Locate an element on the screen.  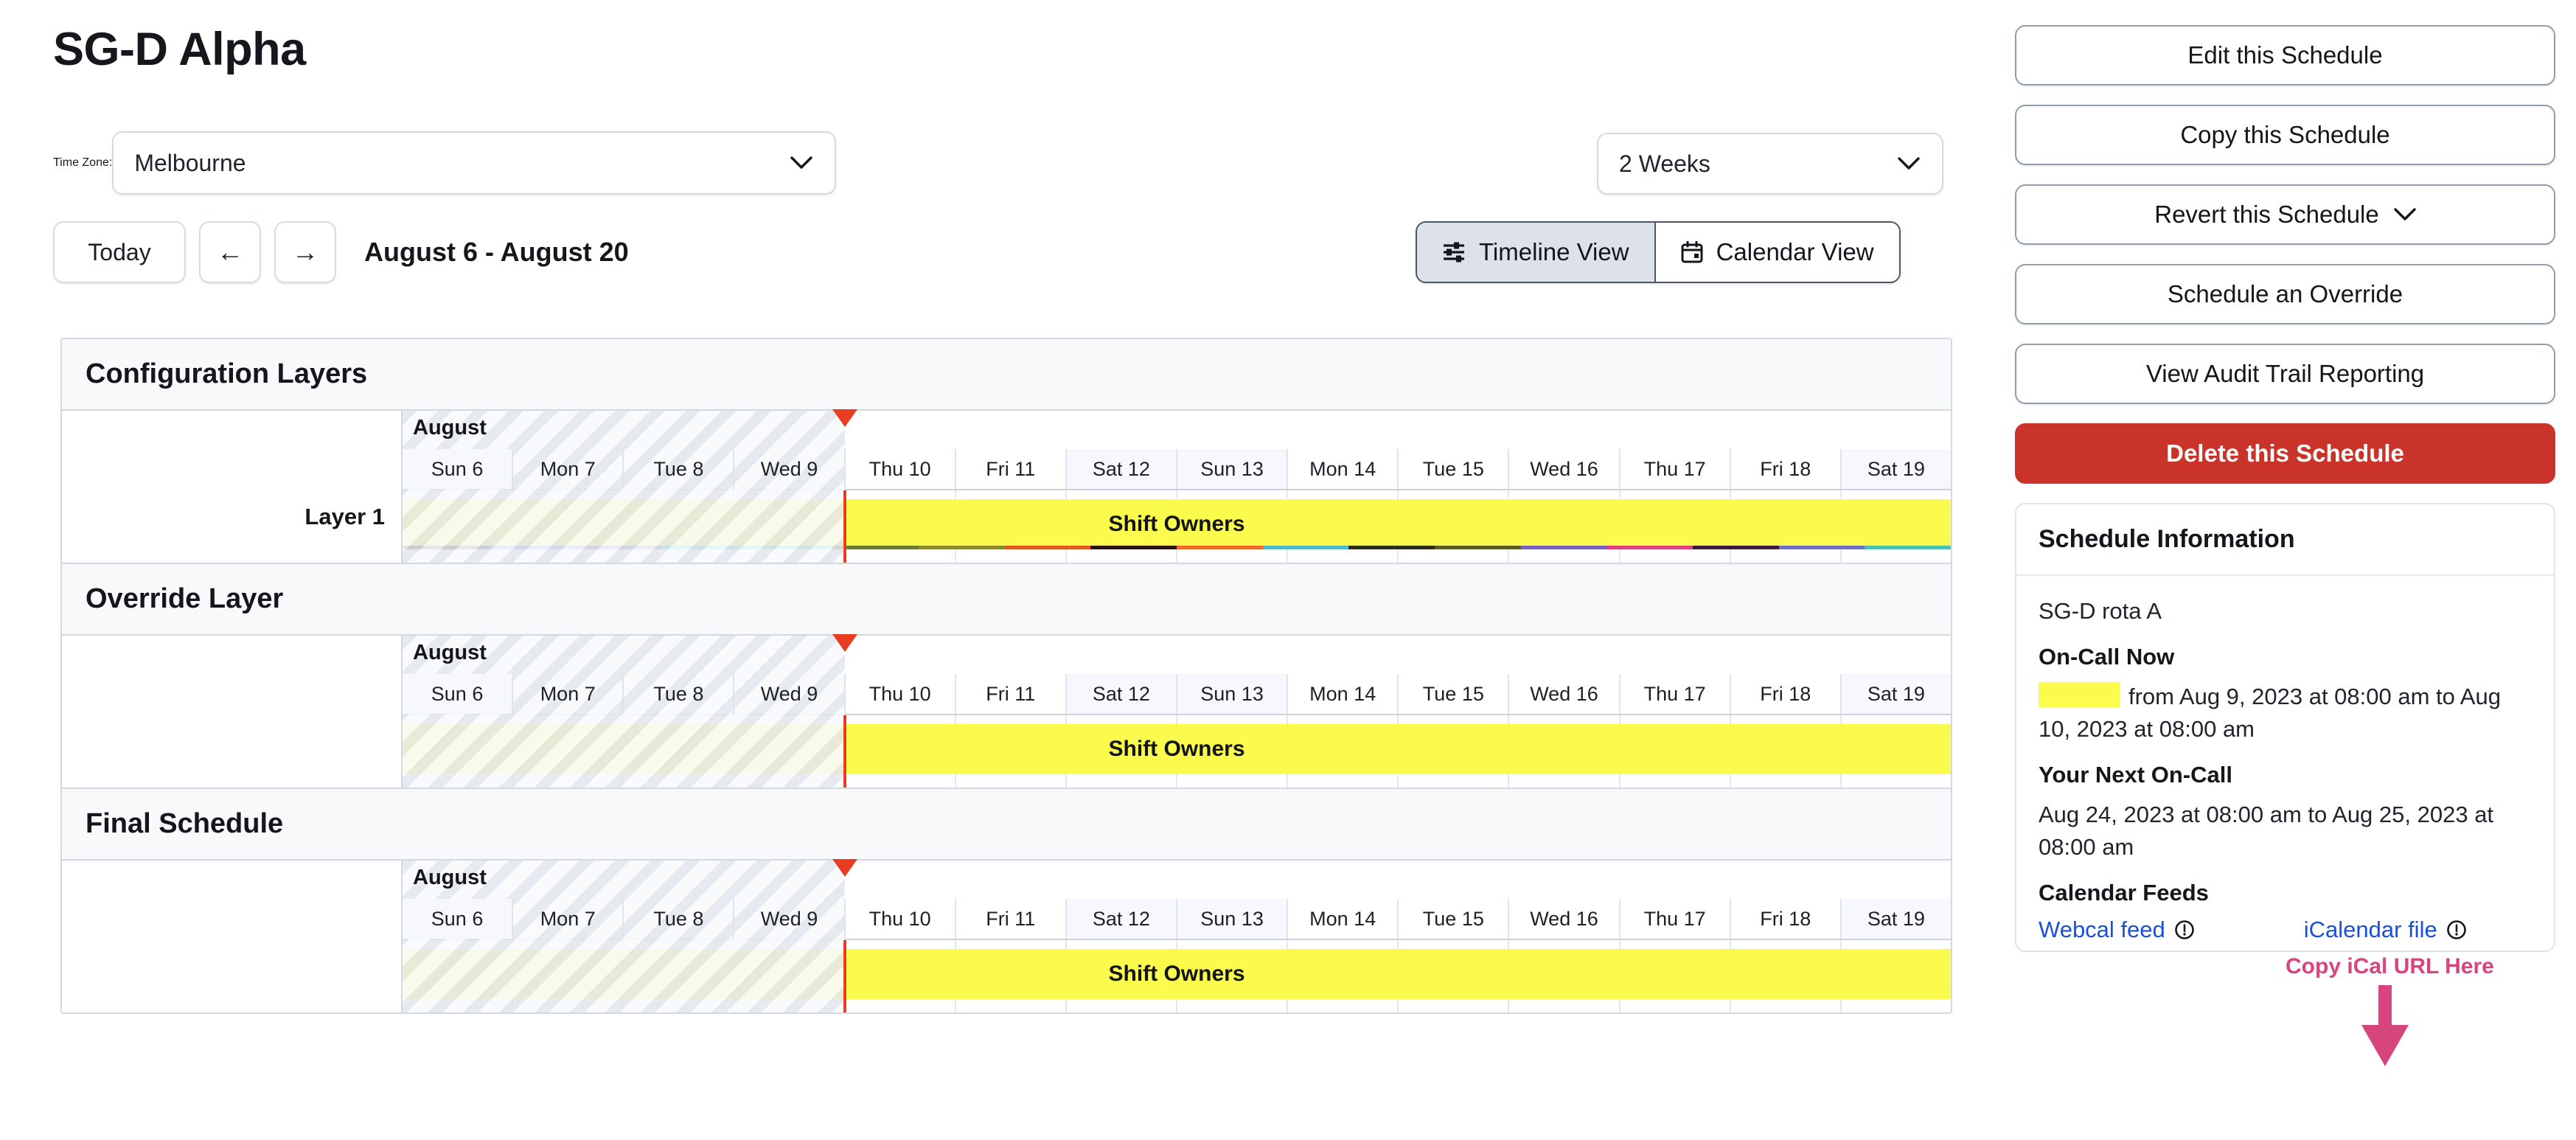
tab-timeline-view-label: Timeline View is located at coordinates (1554, 252).